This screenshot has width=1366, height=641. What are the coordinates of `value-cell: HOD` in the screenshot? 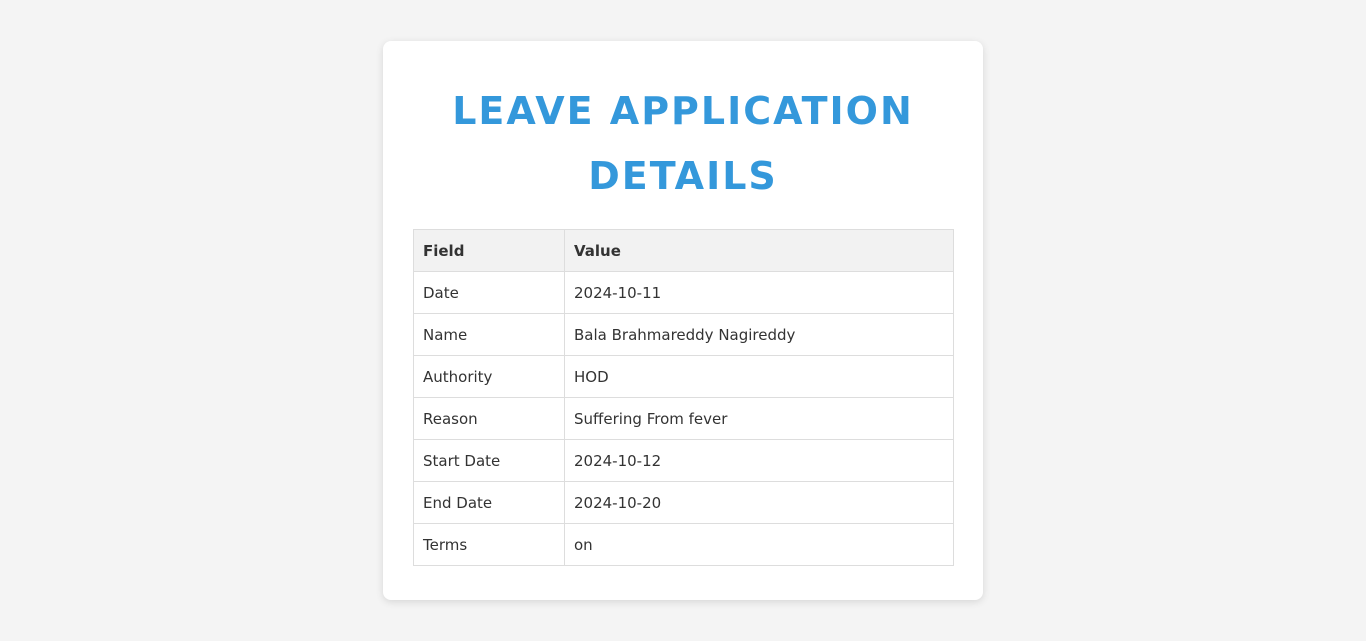 It's located at (759, 376).